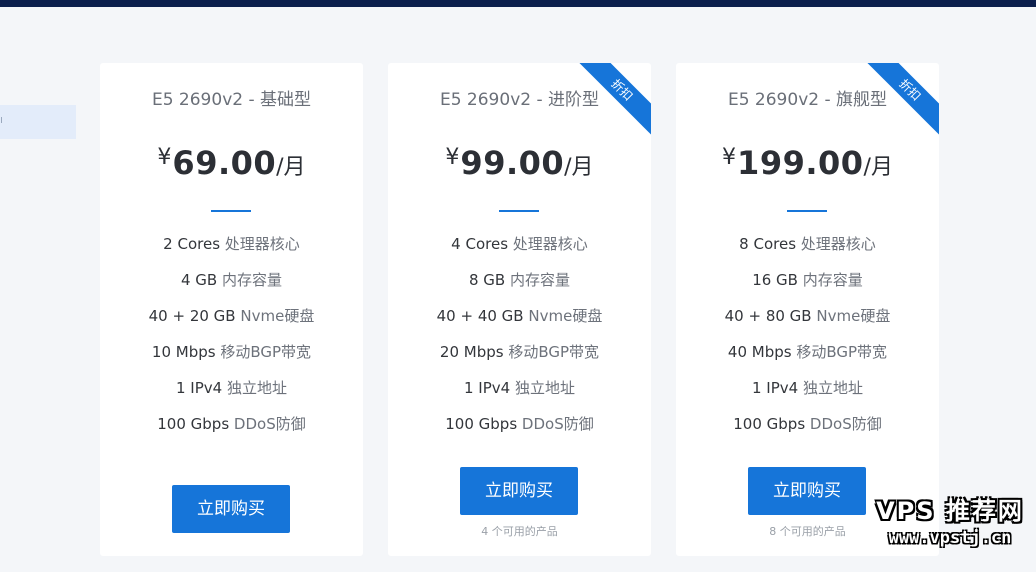 This screenshot has height=572, width=1036. What do you see at coordinates (950, 538) in the screenshot?
I see `watermark-url: www.vpstj.cn` at bounding box center [950, 538].